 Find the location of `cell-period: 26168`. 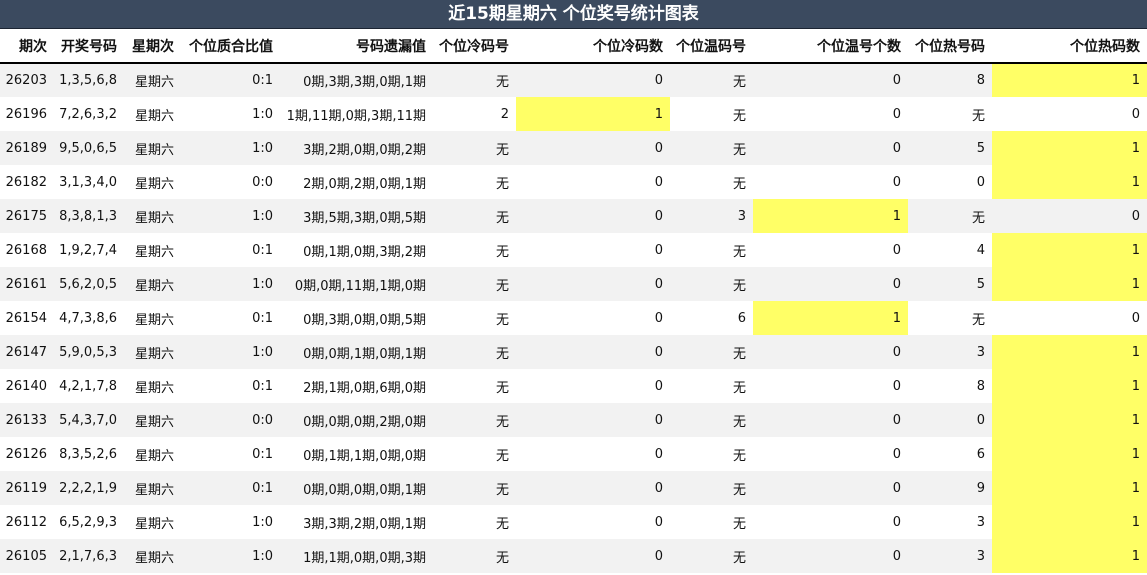

cell-period: 26168 is located at coordinates (27, 250).